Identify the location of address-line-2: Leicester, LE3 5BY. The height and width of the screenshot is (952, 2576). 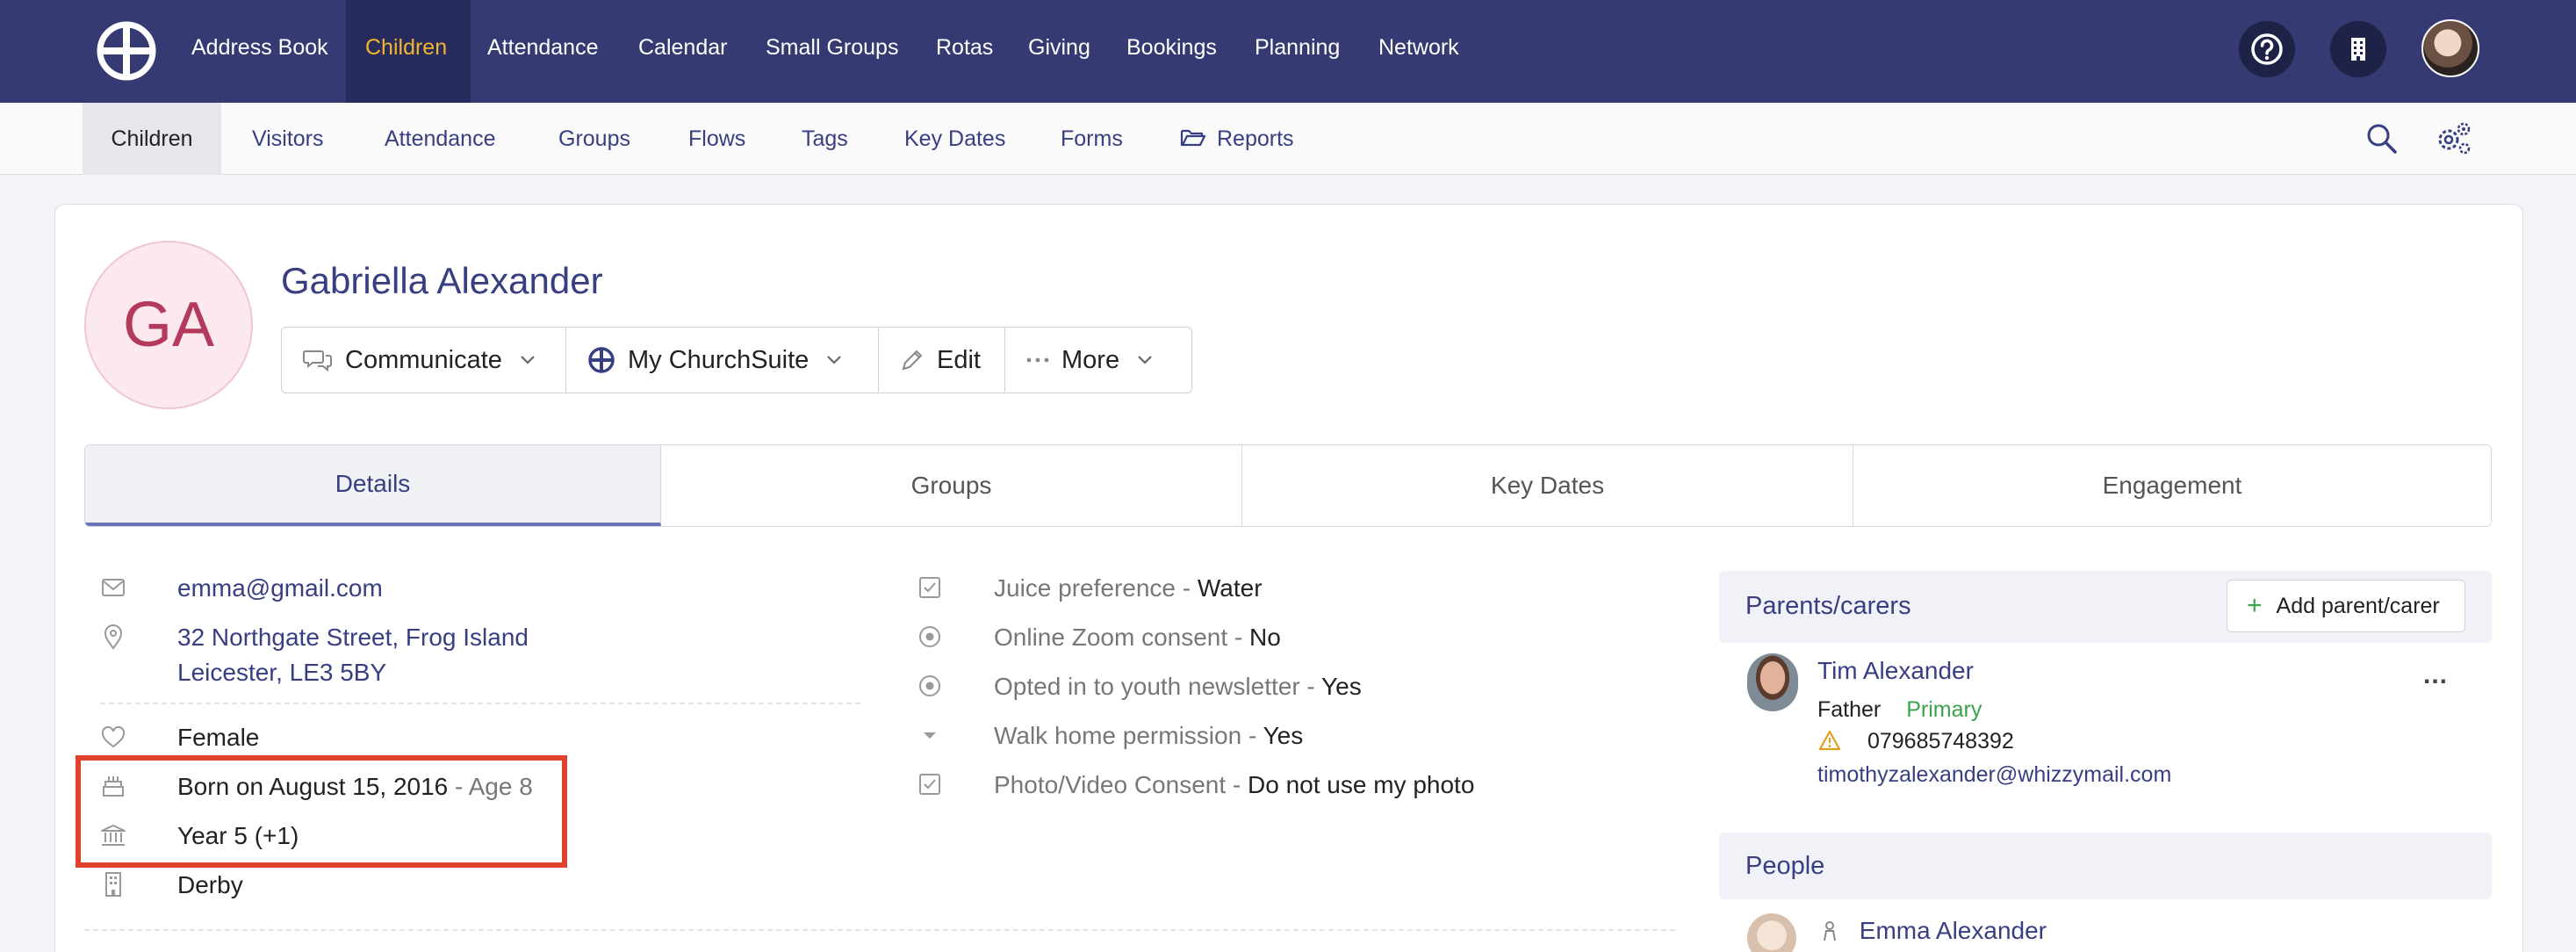
(281, 673).